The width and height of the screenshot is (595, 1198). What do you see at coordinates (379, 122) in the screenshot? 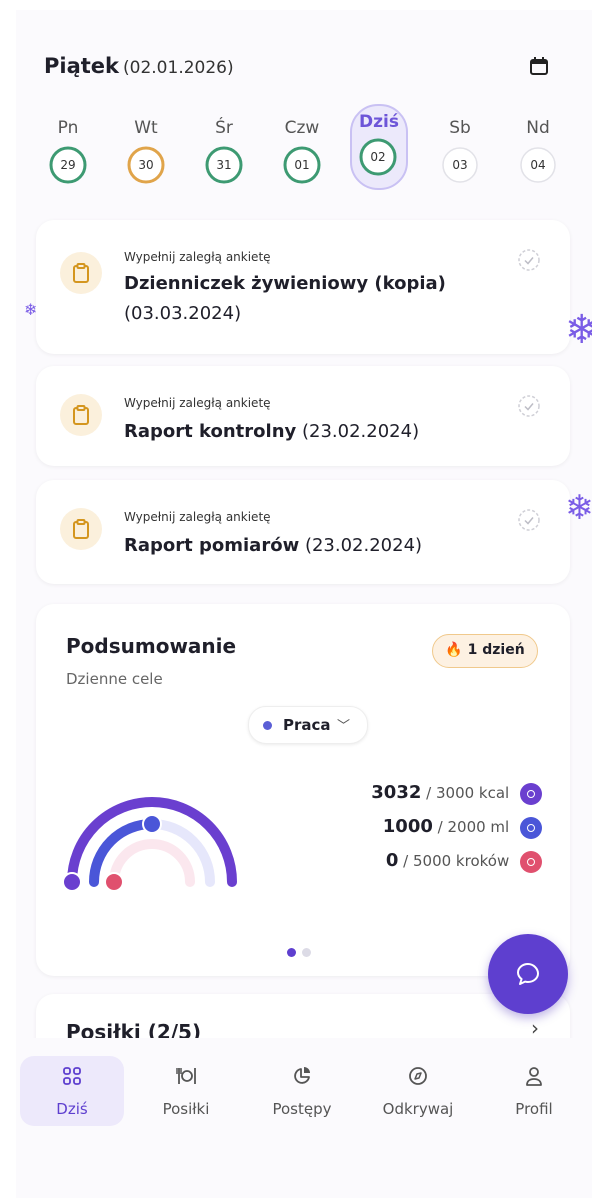
I see `day-label: Dziś` at bounding box center [379, 122].